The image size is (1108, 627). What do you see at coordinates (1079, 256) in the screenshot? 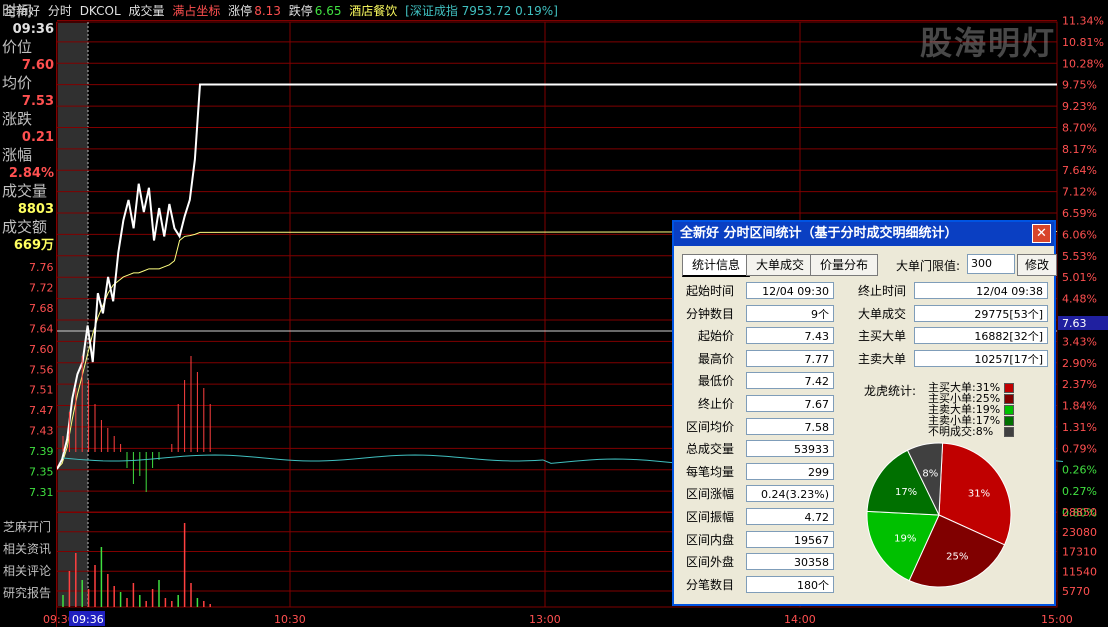
I see `pct-tick-label: 5.53%` at bounding box center [1079, 256].